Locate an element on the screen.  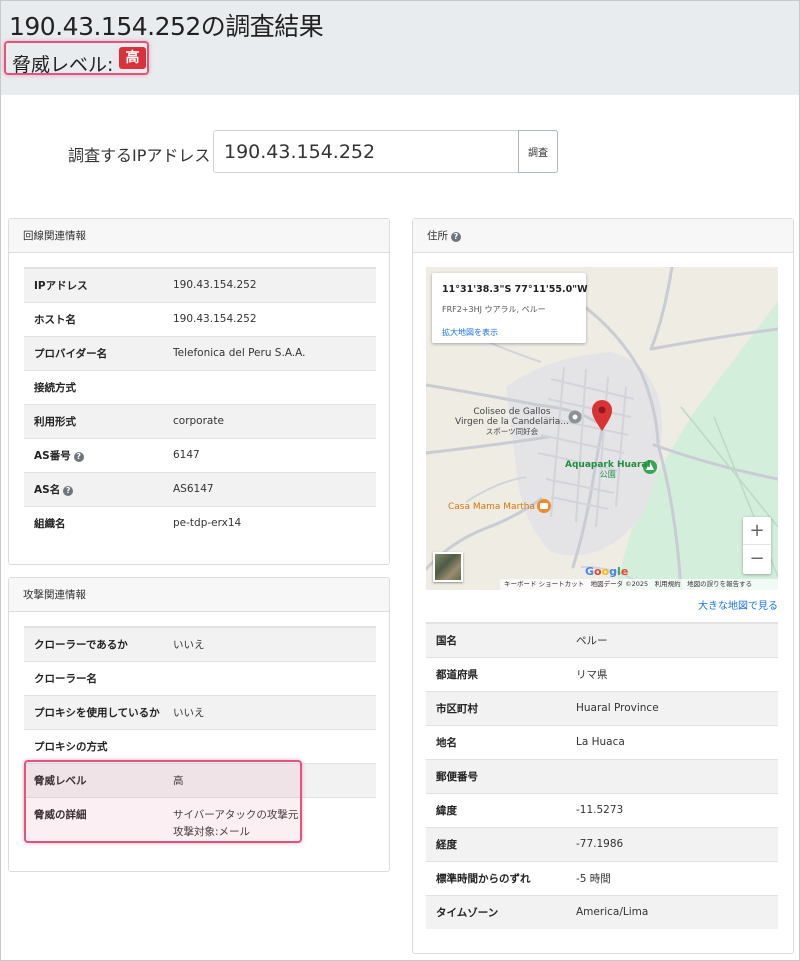
row-key: プロキシの方式 is located at coordinates (93, 745).